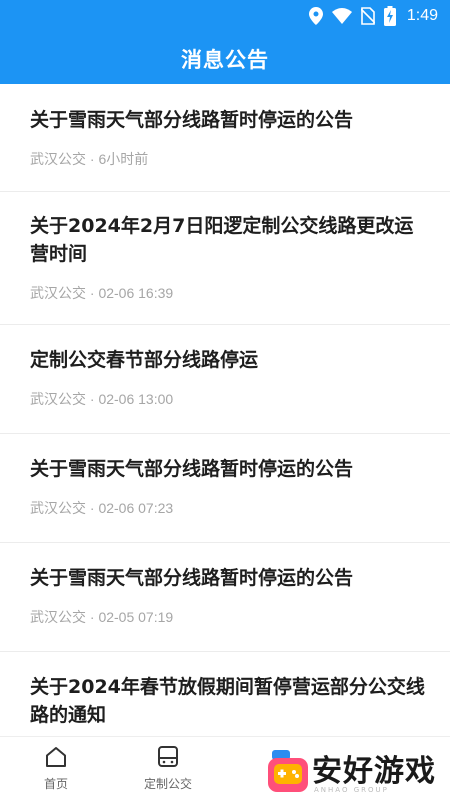 This screenshot has width=450, height=800. Describe the element at coordinates (351, 790) in the screenshot. I see `watermark-subtext: ANHAO GROUP` at that location.